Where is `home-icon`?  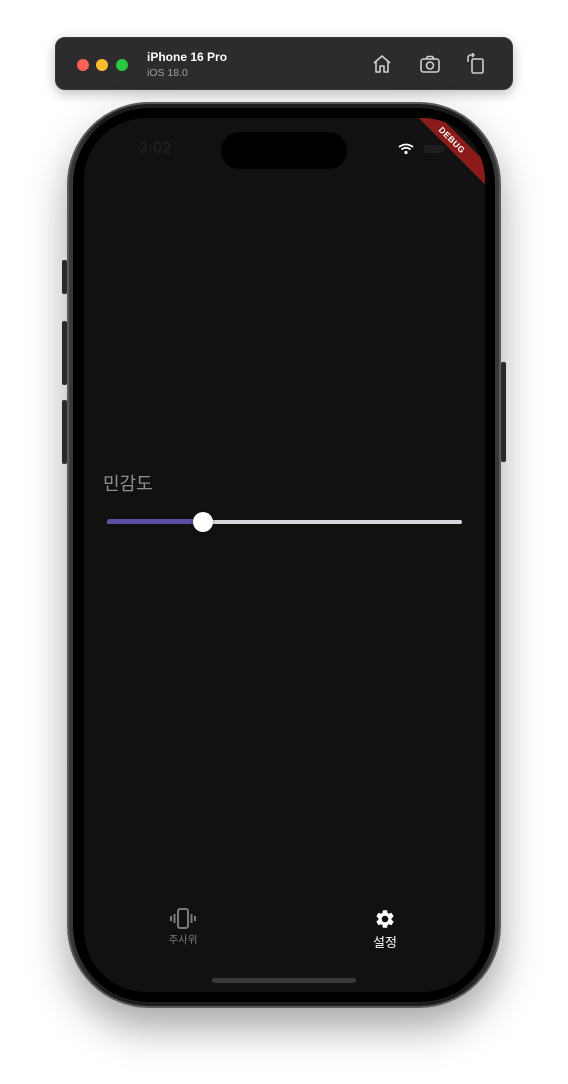
home-icon is located at coordinates (382, 64).